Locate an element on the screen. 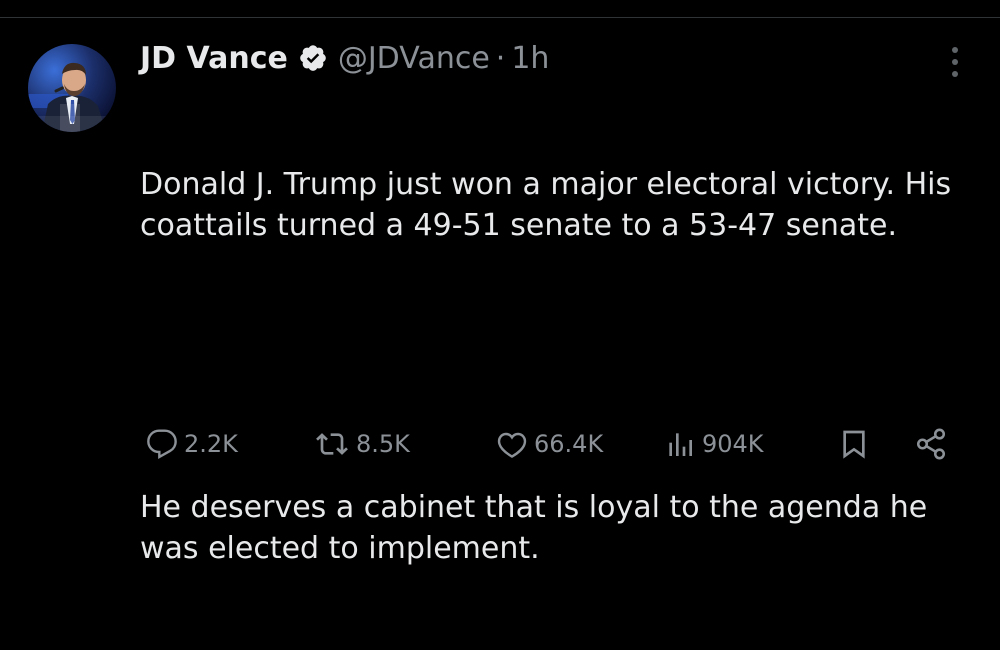 This screenshot has width=1000, height=650. repost-button: 8.5K is located at coordinates (362, 444).